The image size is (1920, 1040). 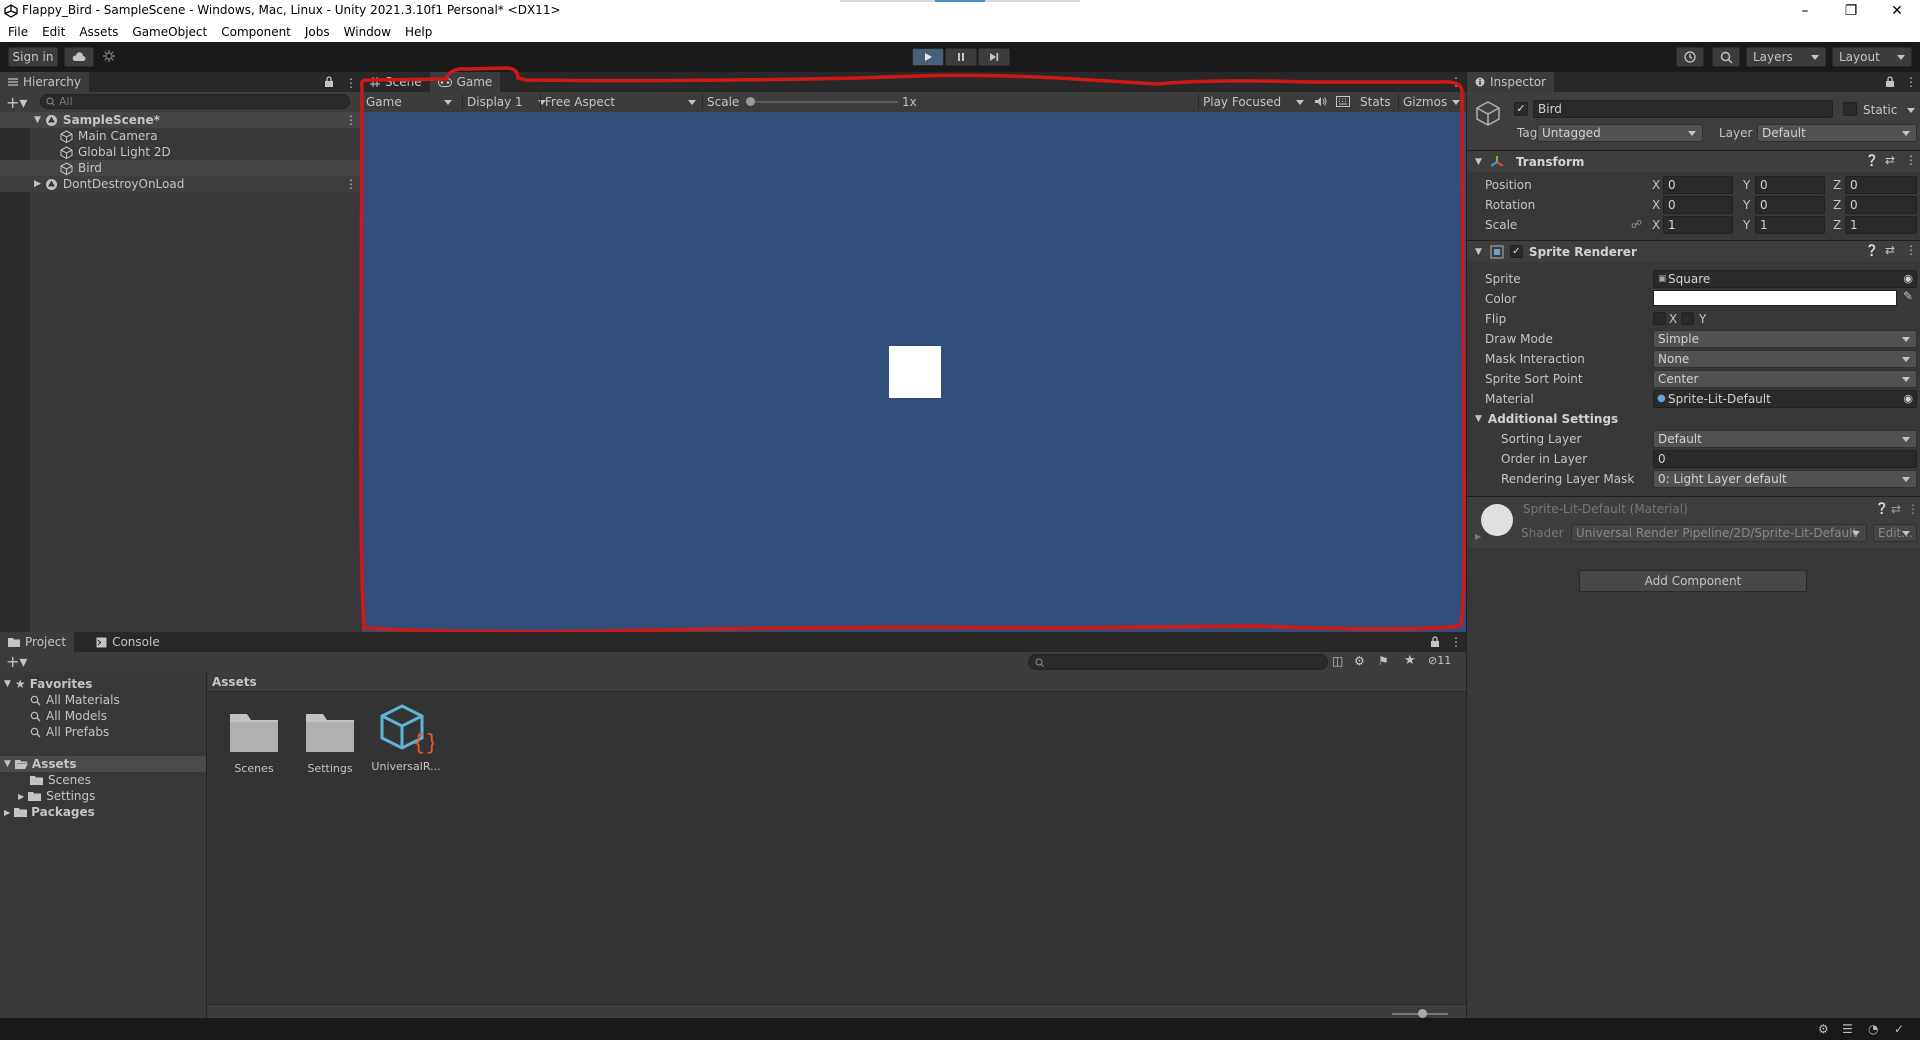 I want to click on game-mode-dropdown: Game, so click(x=411, y=102).